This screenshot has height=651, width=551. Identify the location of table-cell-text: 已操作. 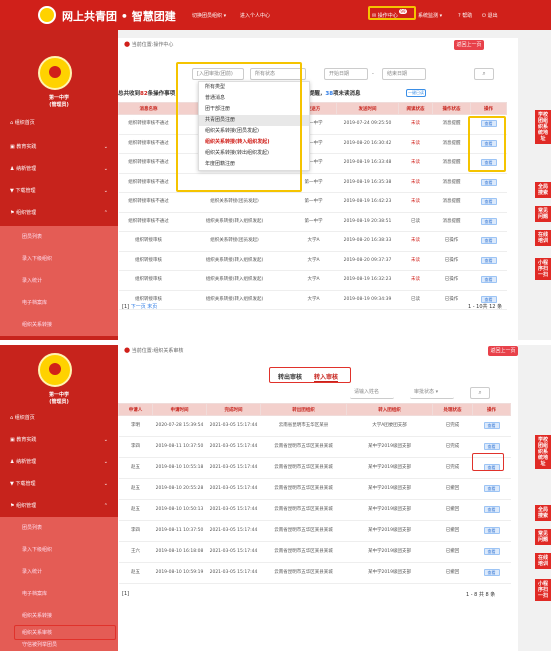
(451, 280).